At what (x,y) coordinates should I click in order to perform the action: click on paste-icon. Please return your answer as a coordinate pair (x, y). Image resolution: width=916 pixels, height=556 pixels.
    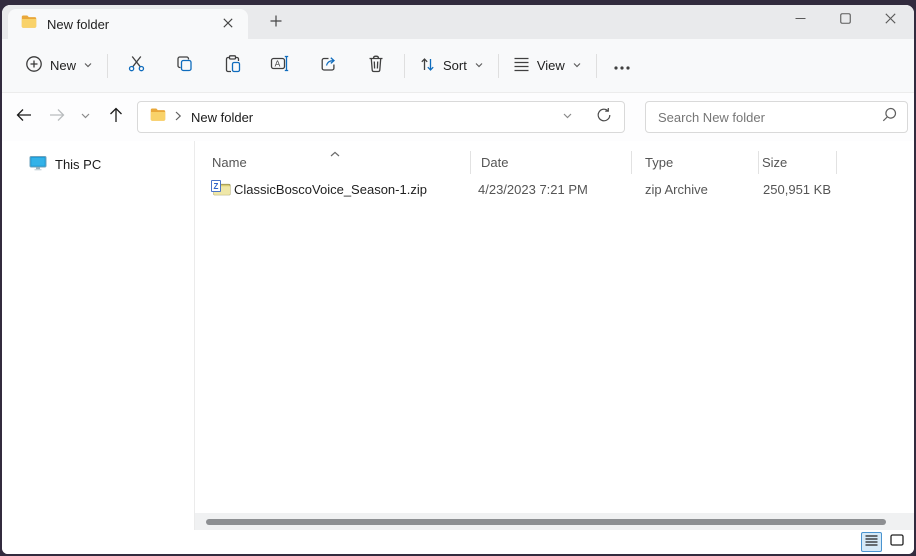
    Looking at the image, I should click on (232, 66).